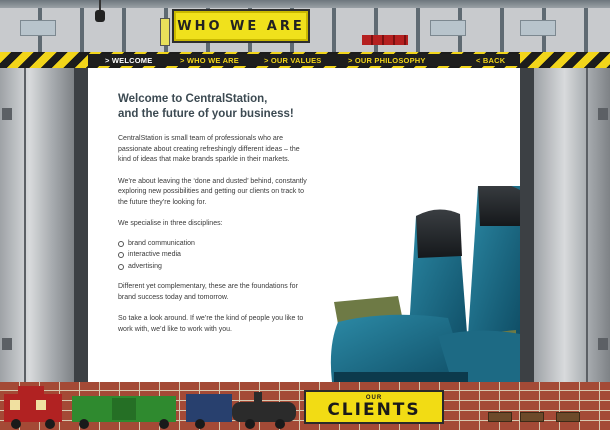 The height and width of the screenshot is (430, 610). What do you see at coordinates (128, 60) in the screenshot?
I see `nav-welcome: > WELCOME` at bounding box center [128, 60].